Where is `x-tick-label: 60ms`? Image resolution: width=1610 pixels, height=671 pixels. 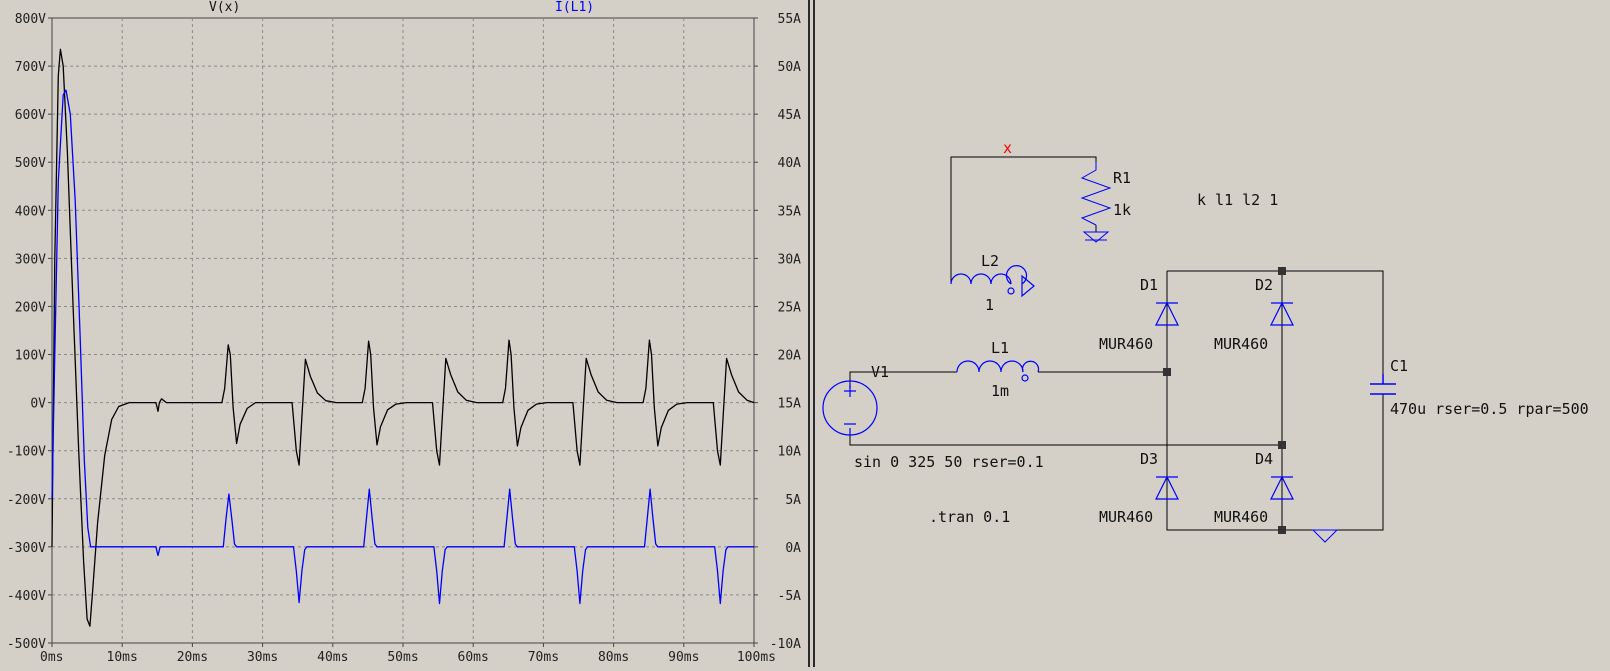 x-tick-label: 60ms is located at coordinates (473, 657).